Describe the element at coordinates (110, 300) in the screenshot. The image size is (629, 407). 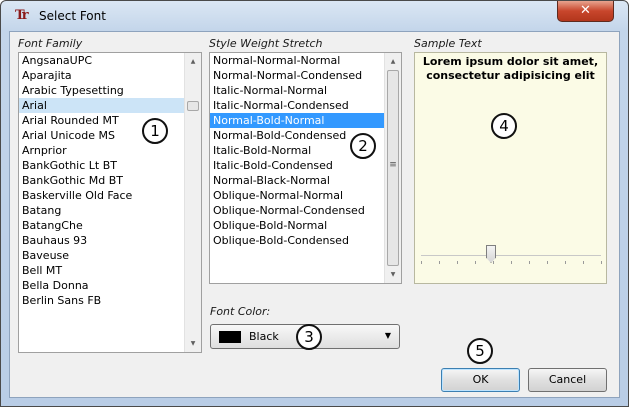
I see `list-item: Berlin Sans FB` at that location.